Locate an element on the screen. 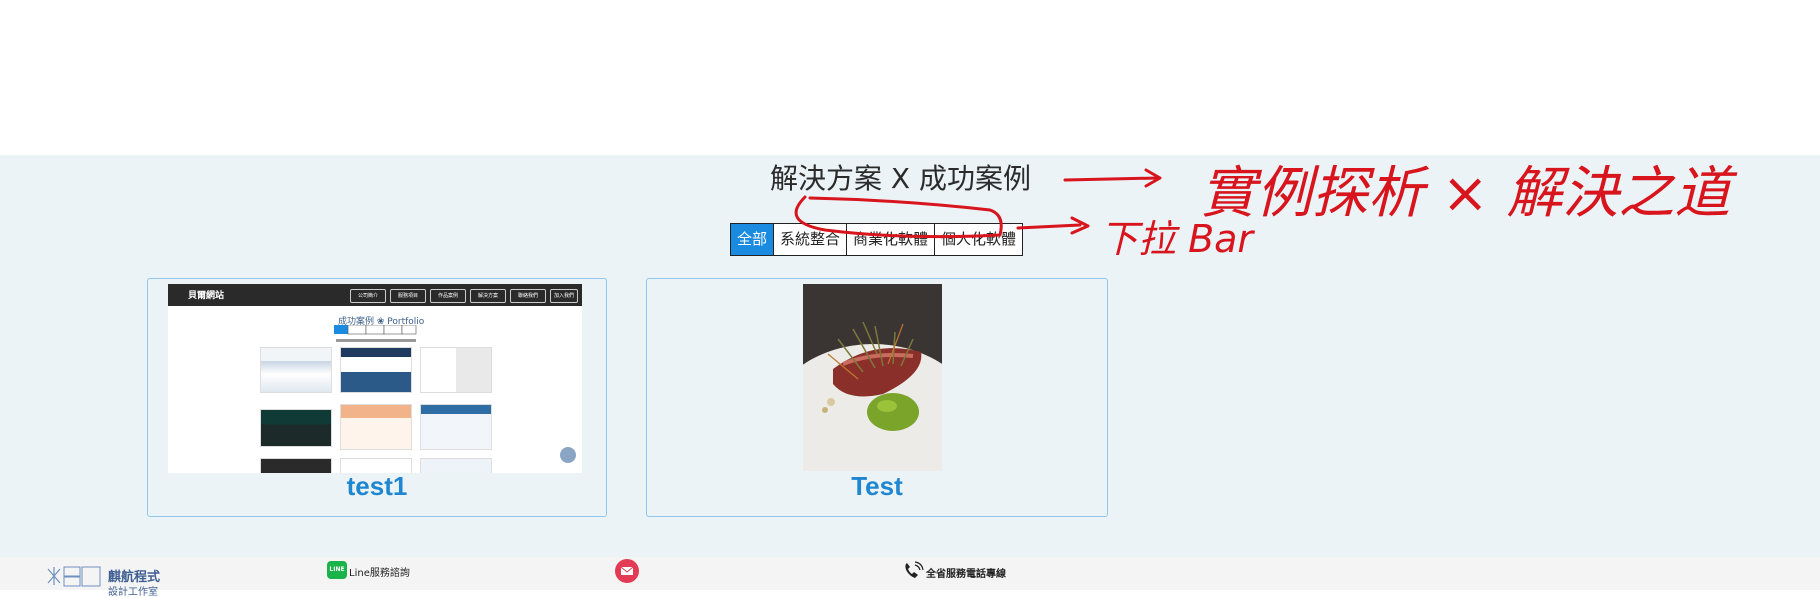 The image size is (1820, 598). annotation-layer: 實例探析 × 解決之道 下拉 Bar is located at coordinates (1266, 211).